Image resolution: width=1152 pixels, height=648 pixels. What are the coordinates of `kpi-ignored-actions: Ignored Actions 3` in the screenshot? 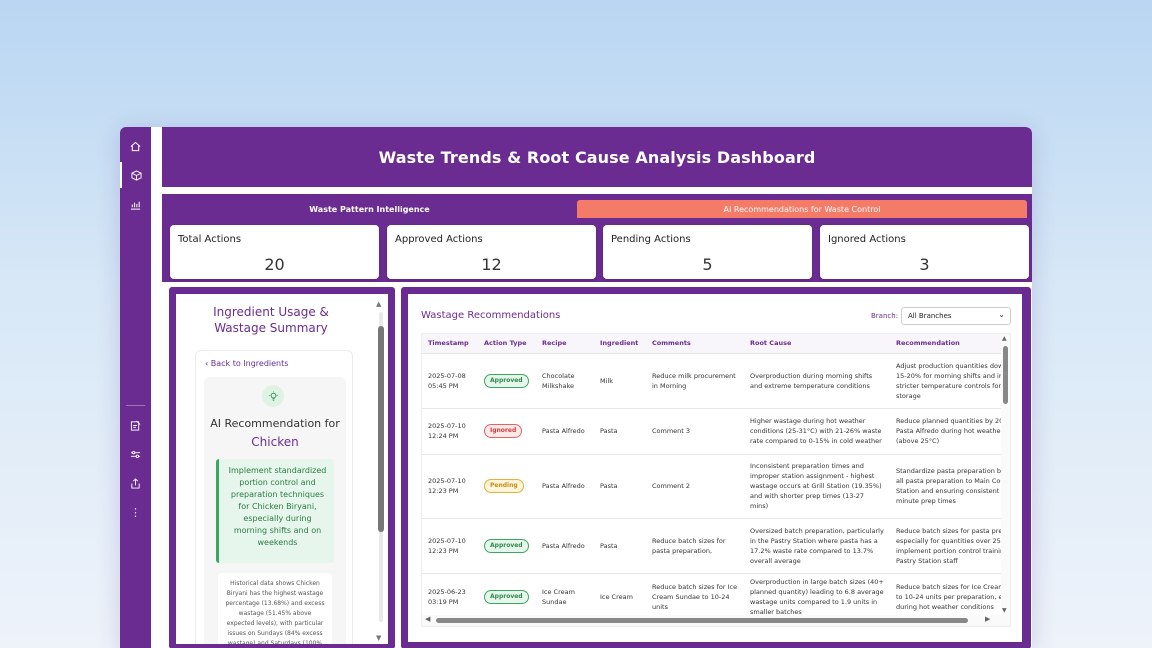 It's located at (924, 252).